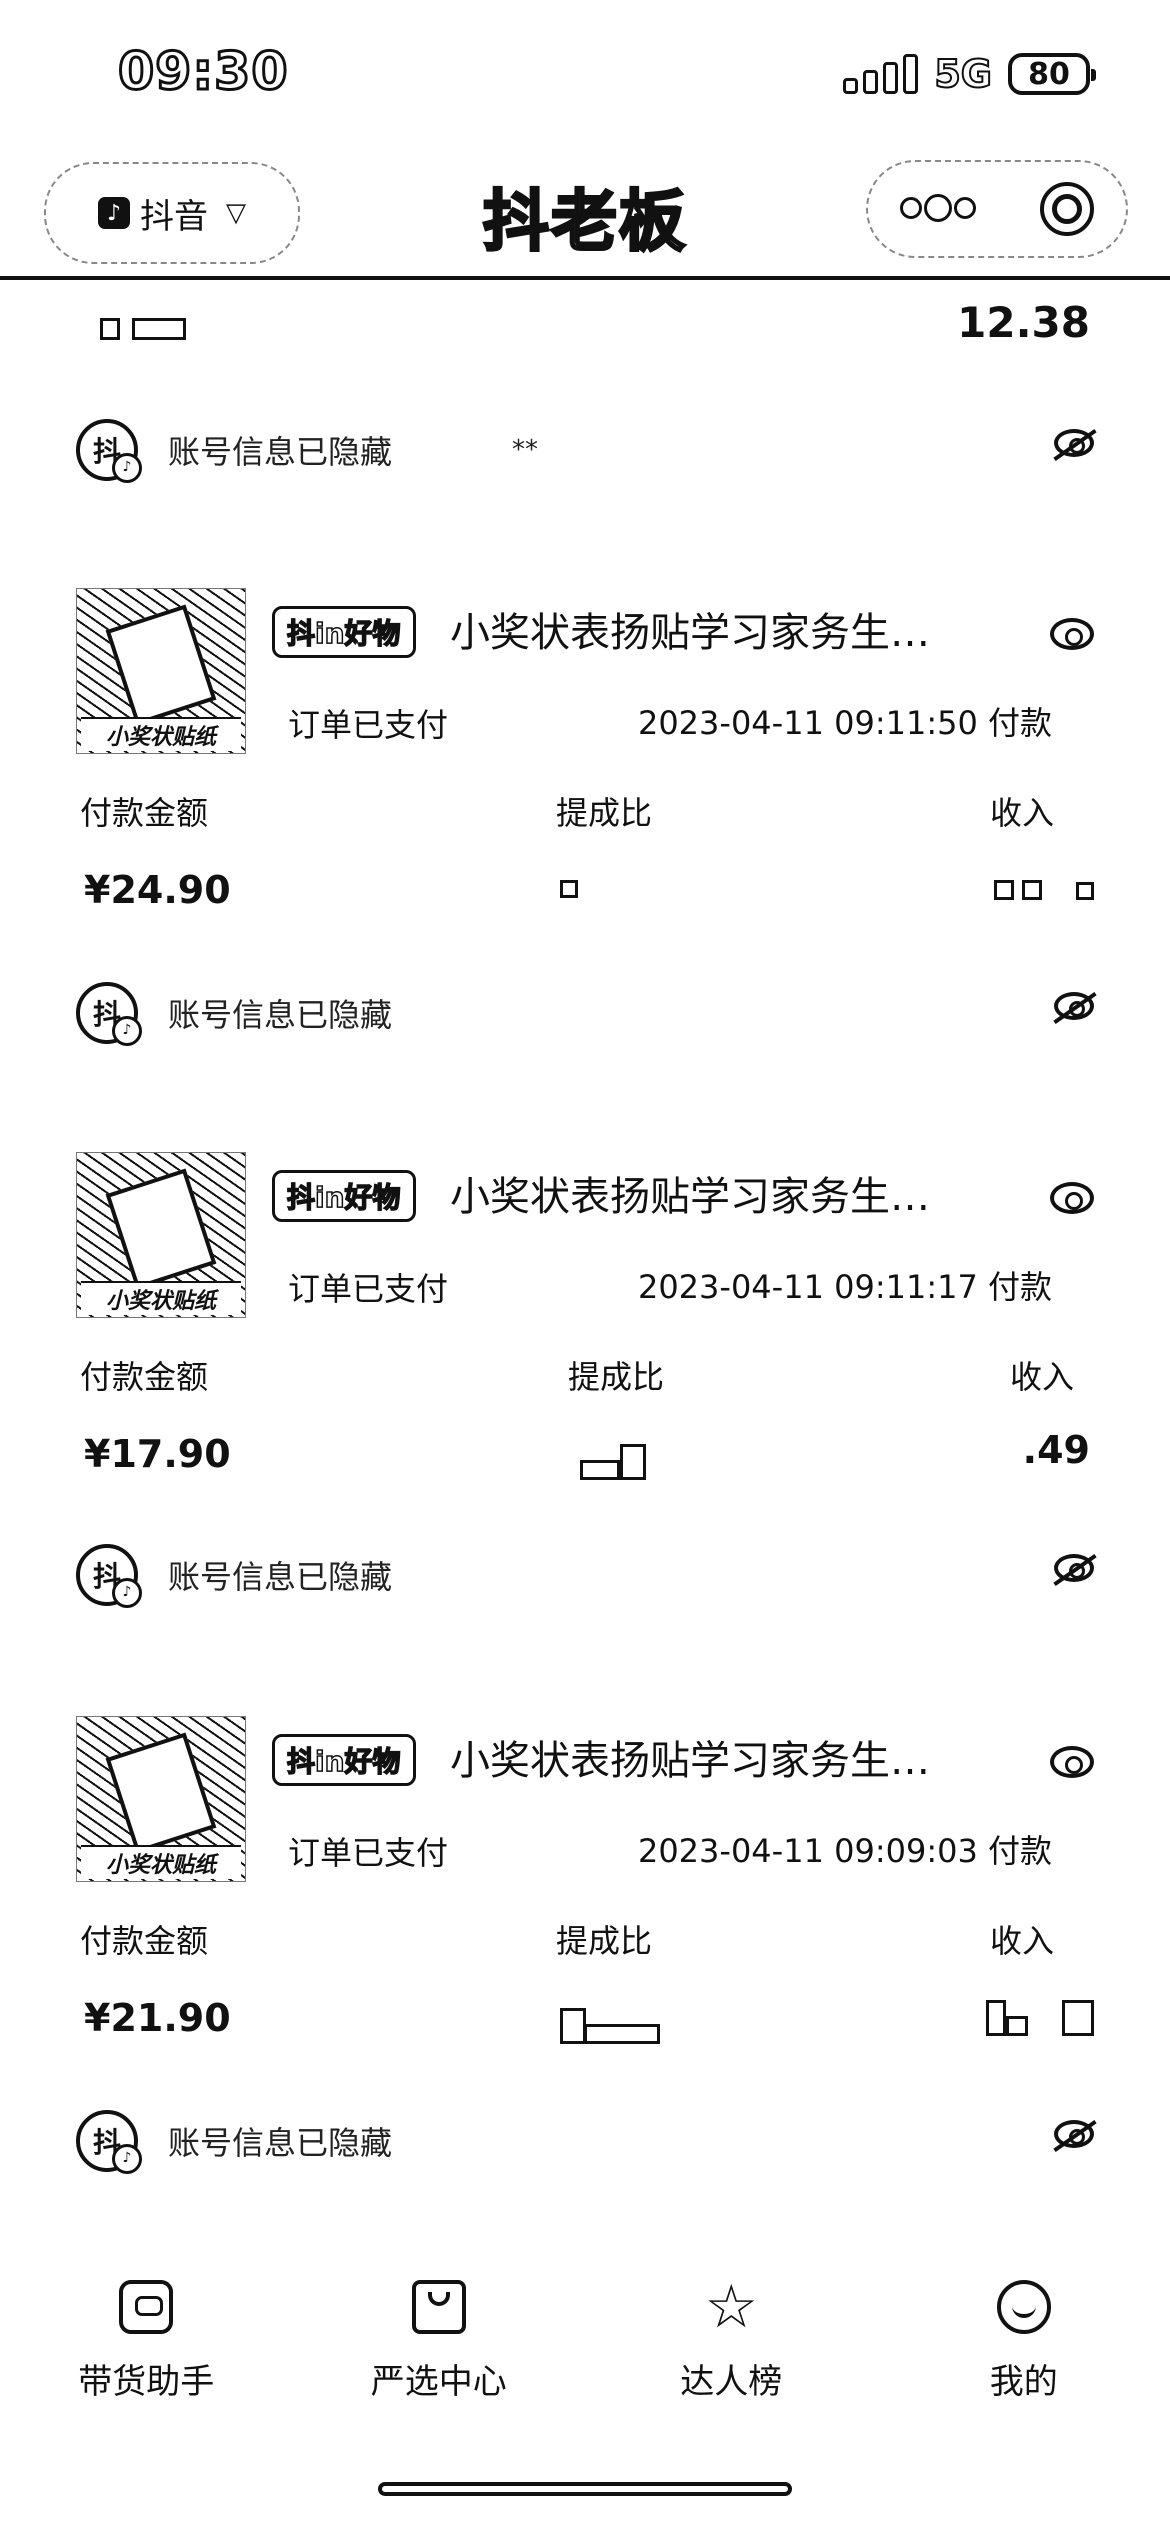  I want to click on order-time: 2023-04-11 09:11:50 付款, so click(844, 723).